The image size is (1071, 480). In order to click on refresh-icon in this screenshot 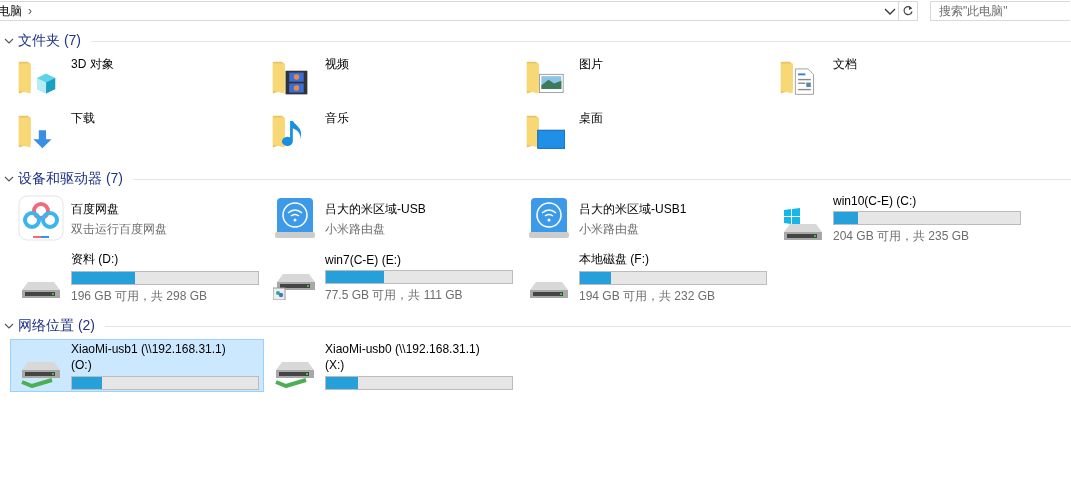, I will do `click(908, 11)`.